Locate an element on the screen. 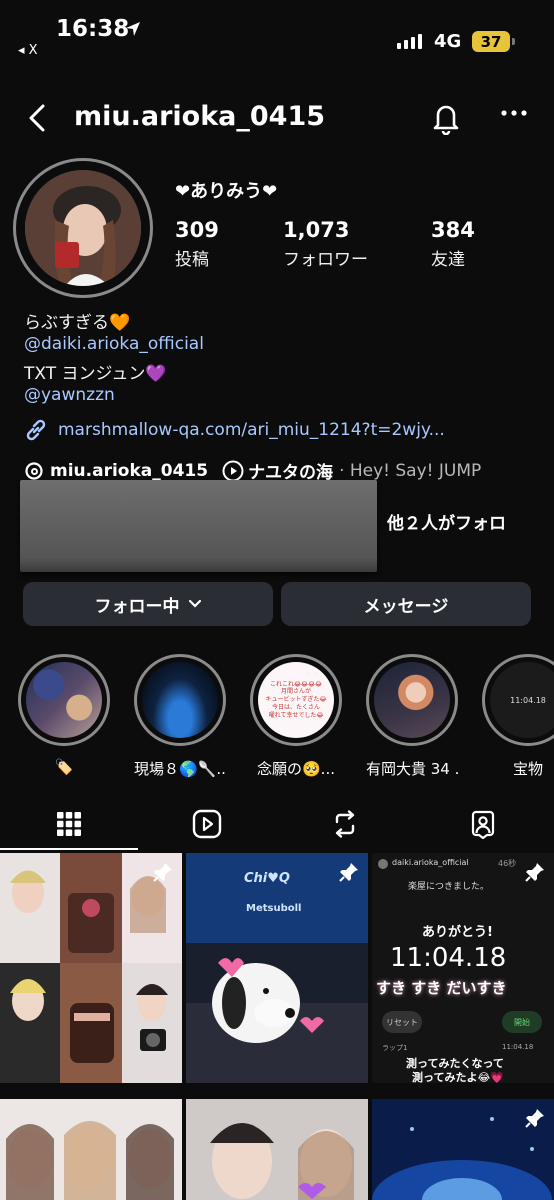  avatar-photo is located at coordinates (83, 228).